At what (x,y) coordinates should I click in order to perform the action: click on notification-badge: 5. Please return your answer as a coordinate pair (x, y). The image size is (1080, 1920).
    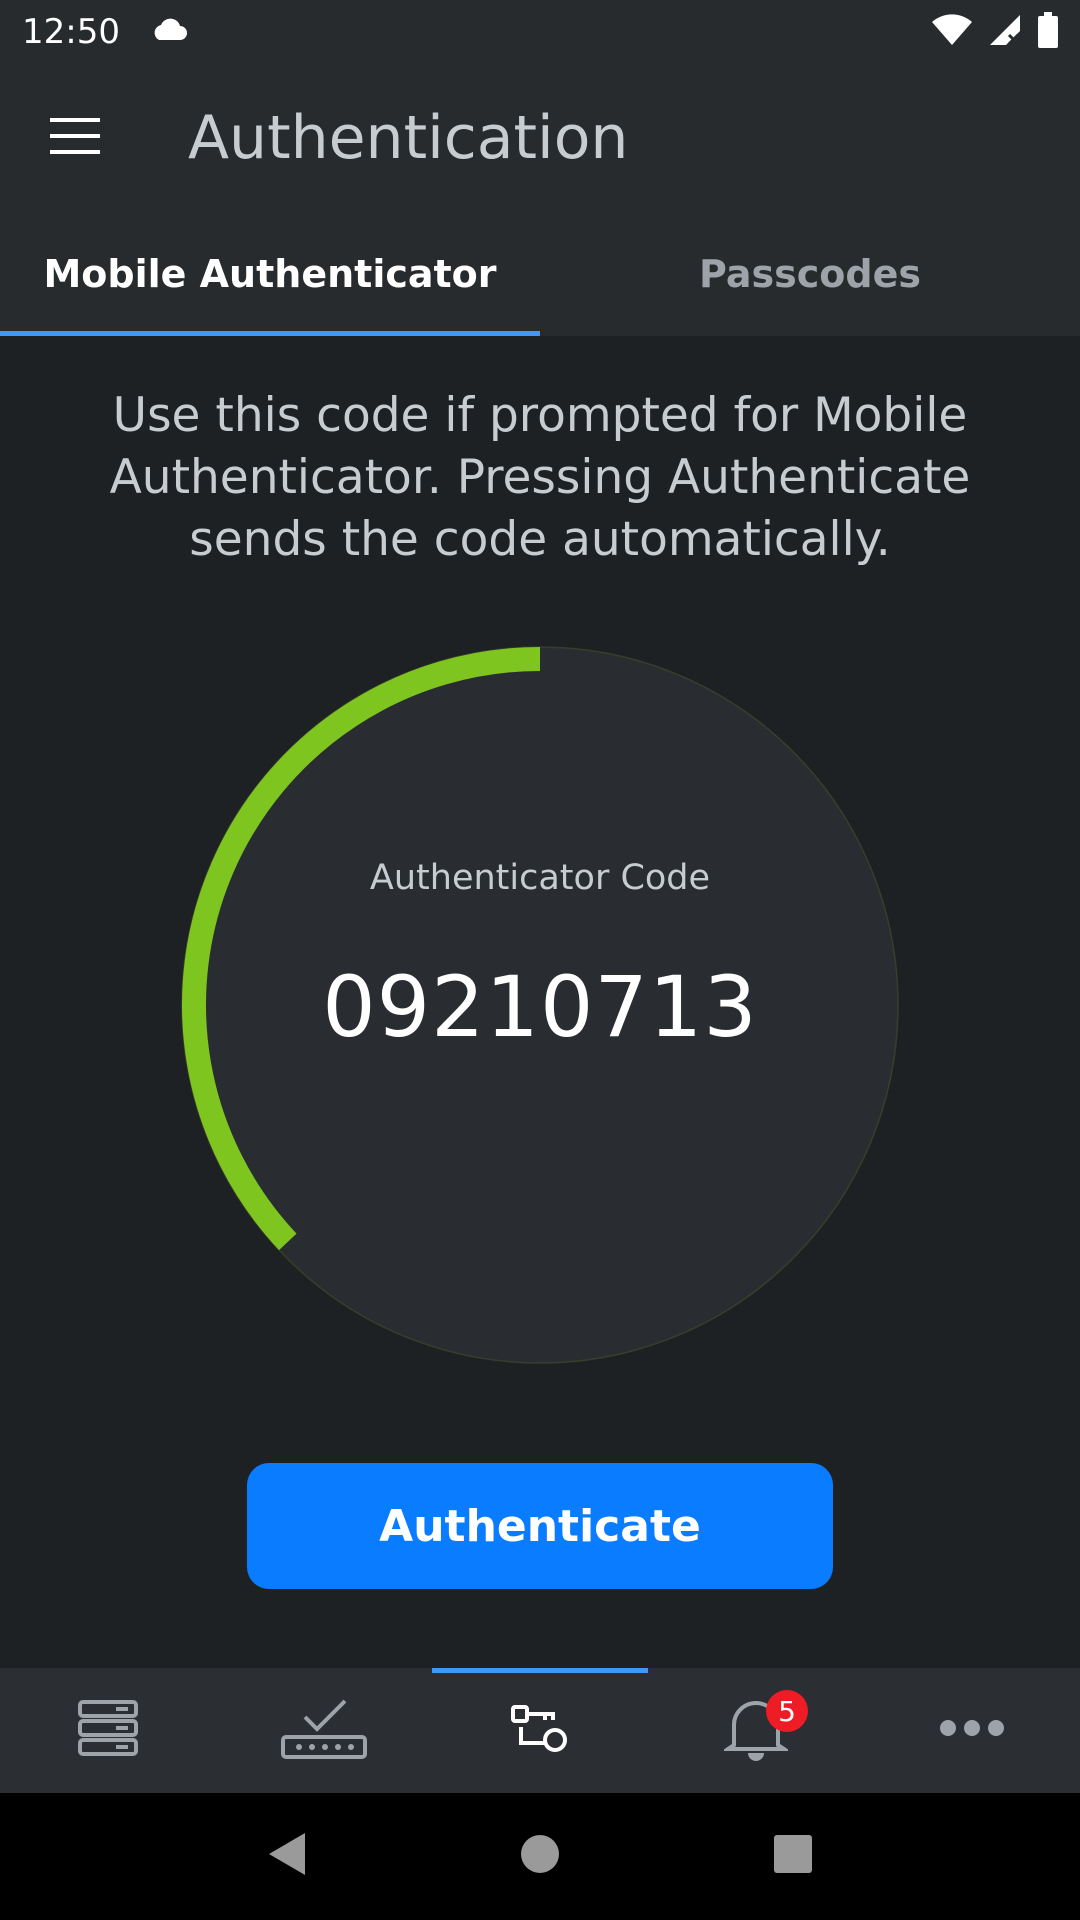
    Looking at the image, I should click on (787, 1711).